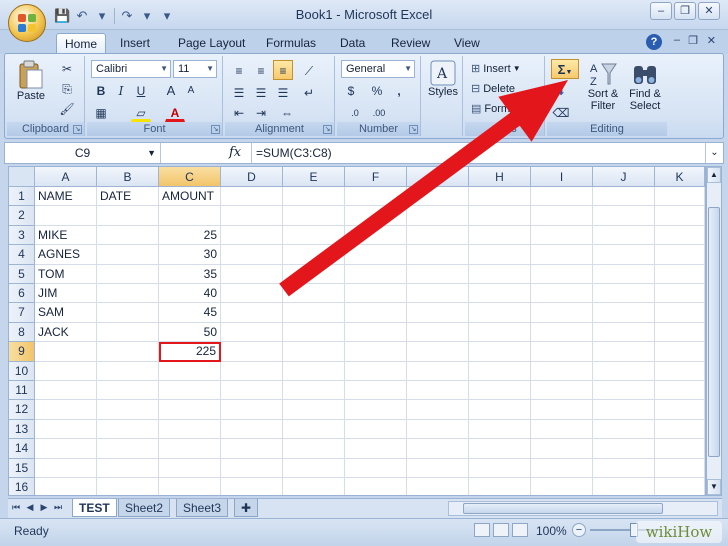 This screenshot has width=728, height=546. Describe the element at coordinates (624, 468) in the screenshot. I see `cell-j15` at that location.